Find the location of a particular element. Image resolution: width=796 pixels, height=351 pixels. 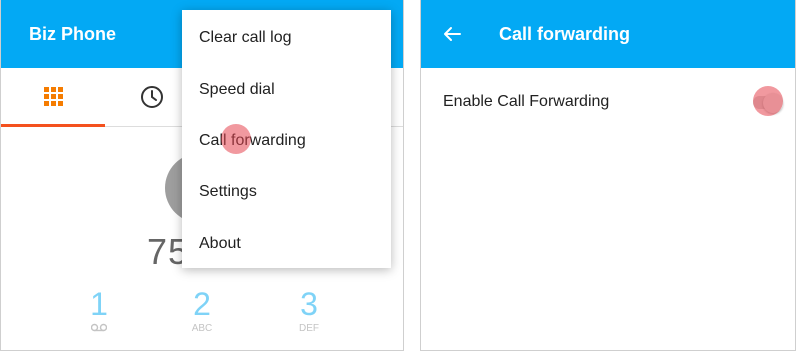

menu-item-speed-dial: Speed dial is located at coordinates (286, 90).